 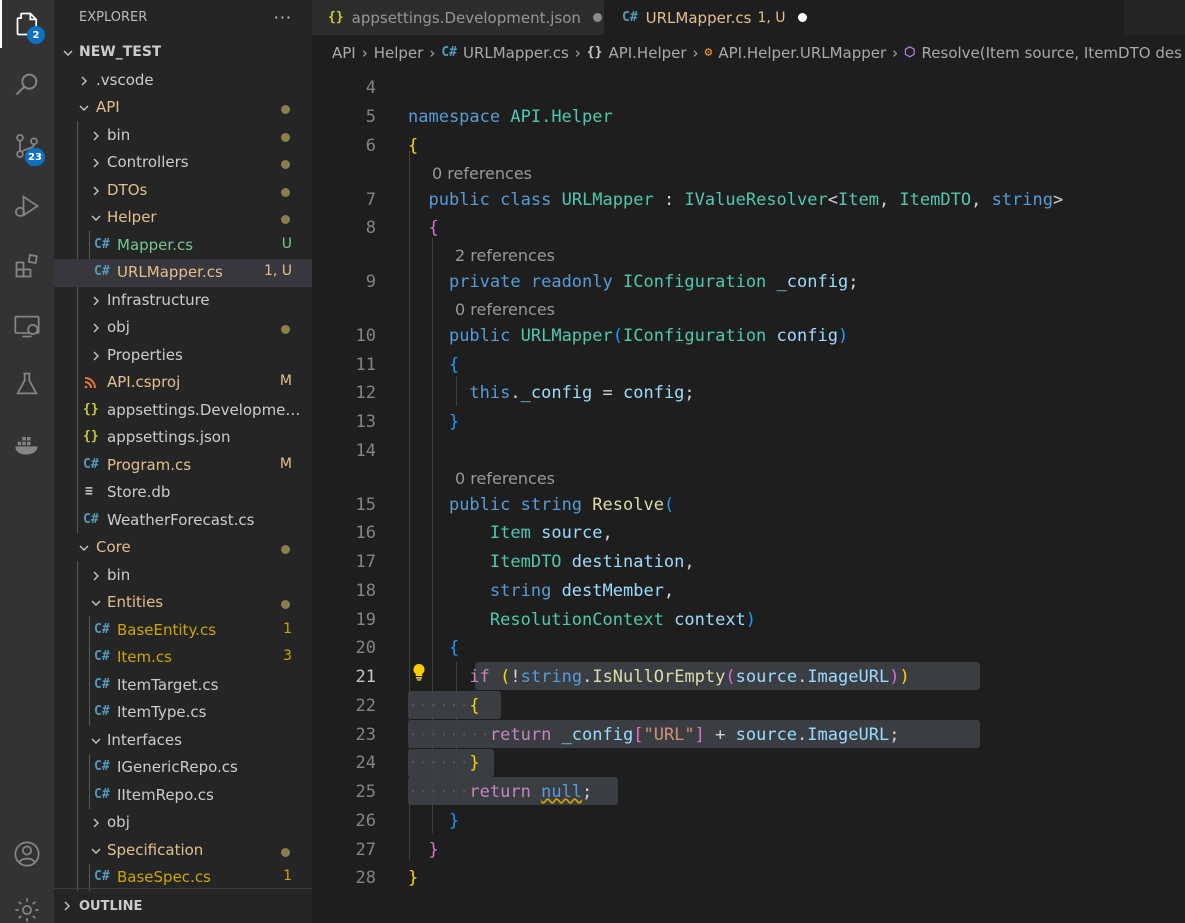 I want to click on account-button, so click(x=27, y=854).